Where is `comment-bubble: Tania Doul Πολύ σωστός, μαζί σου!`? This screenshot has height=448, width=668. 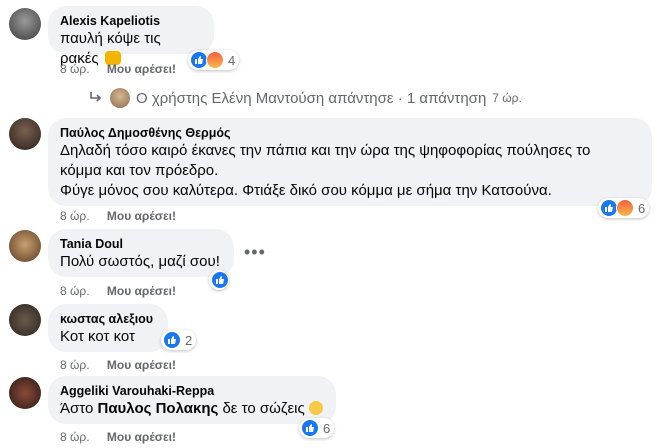 comment-bubble: Tania Doul Πολύ σωστός, μαζί σου! is located at coordinates (141, 253).